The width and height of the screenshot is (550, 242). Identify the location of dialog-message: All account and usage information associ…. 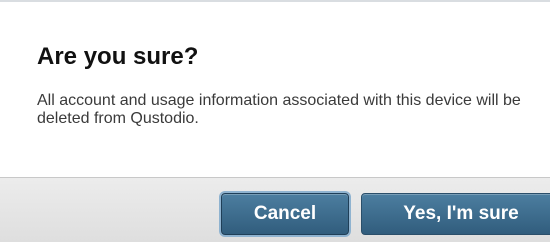
(279, 109).